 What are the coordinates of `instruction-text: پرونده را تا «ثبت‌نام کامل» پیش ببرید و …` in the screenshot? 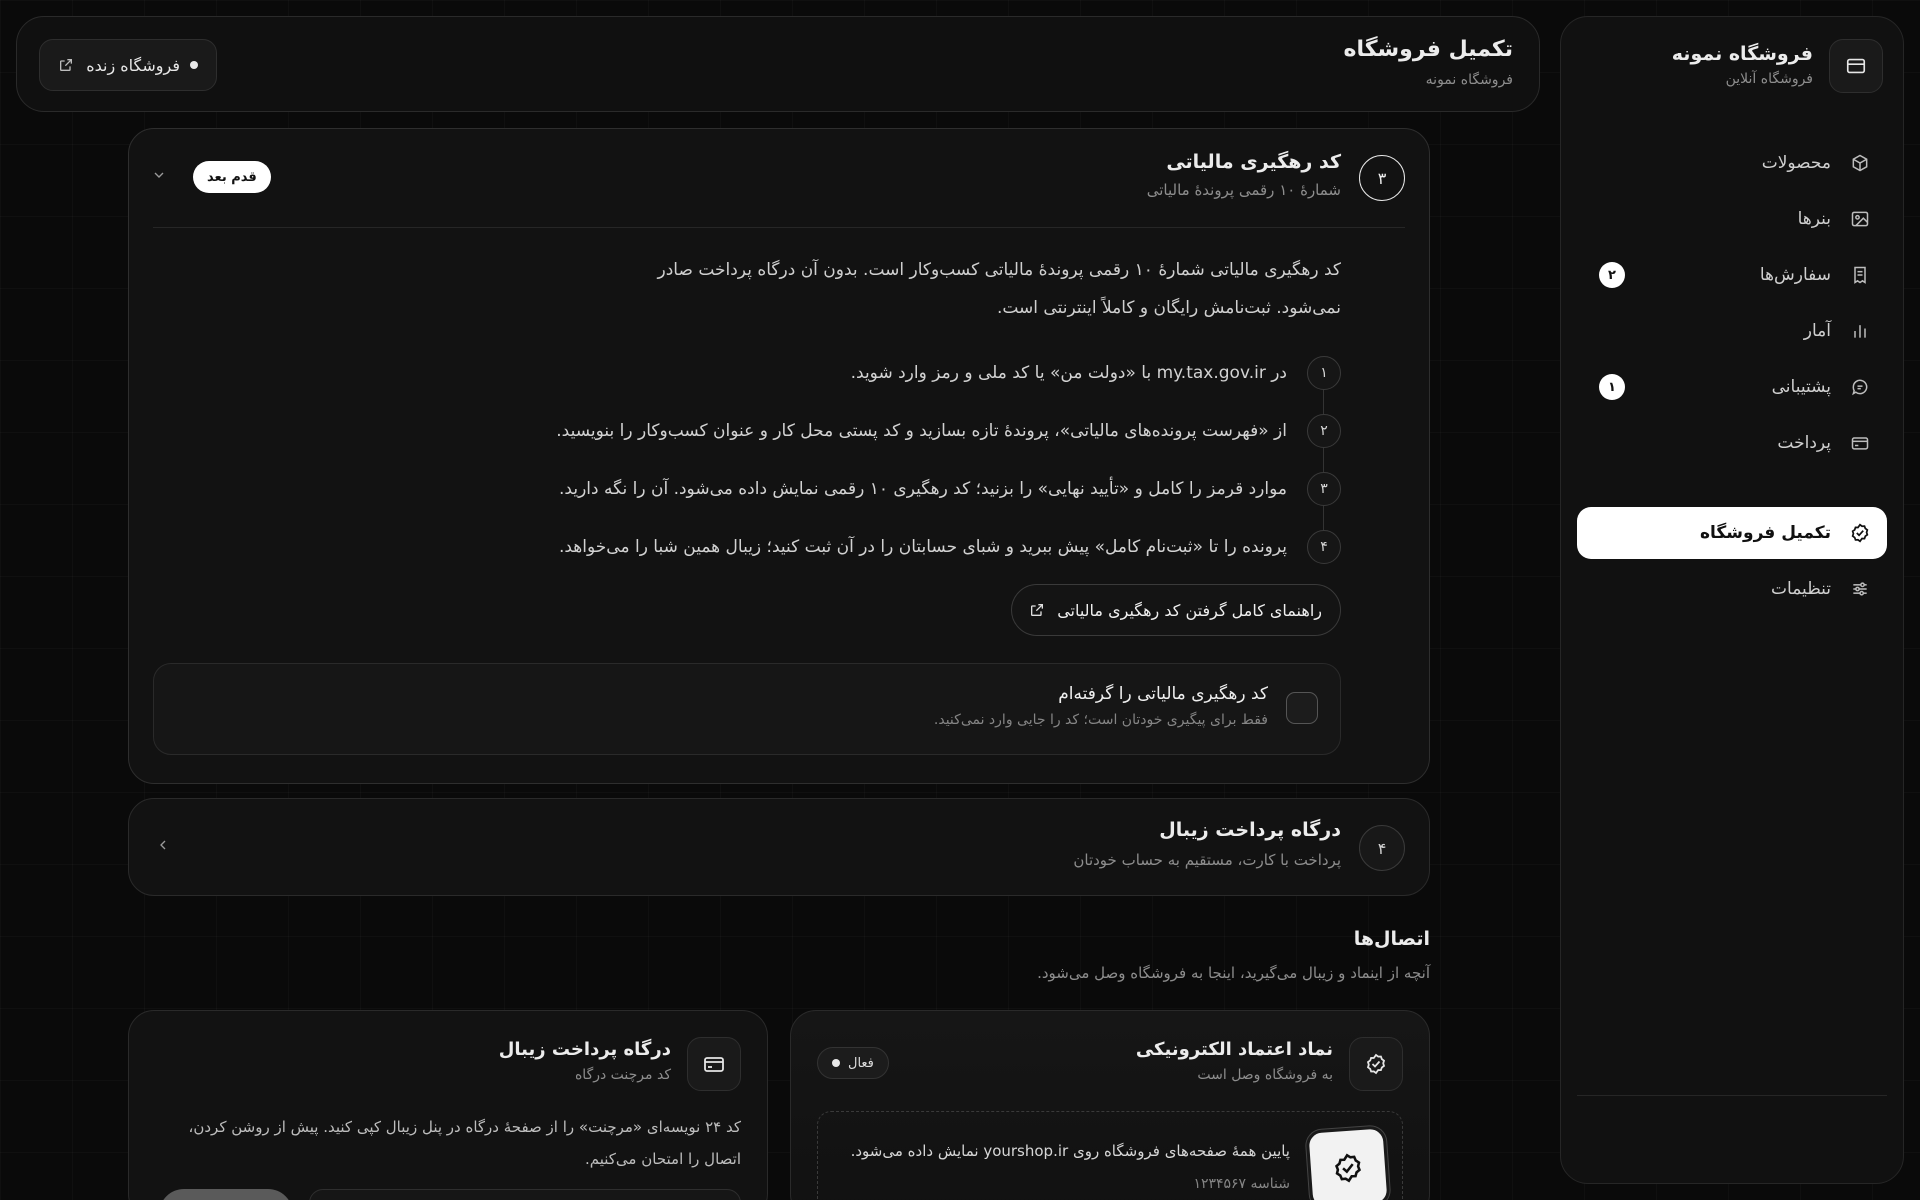 It's located at (922, 547).